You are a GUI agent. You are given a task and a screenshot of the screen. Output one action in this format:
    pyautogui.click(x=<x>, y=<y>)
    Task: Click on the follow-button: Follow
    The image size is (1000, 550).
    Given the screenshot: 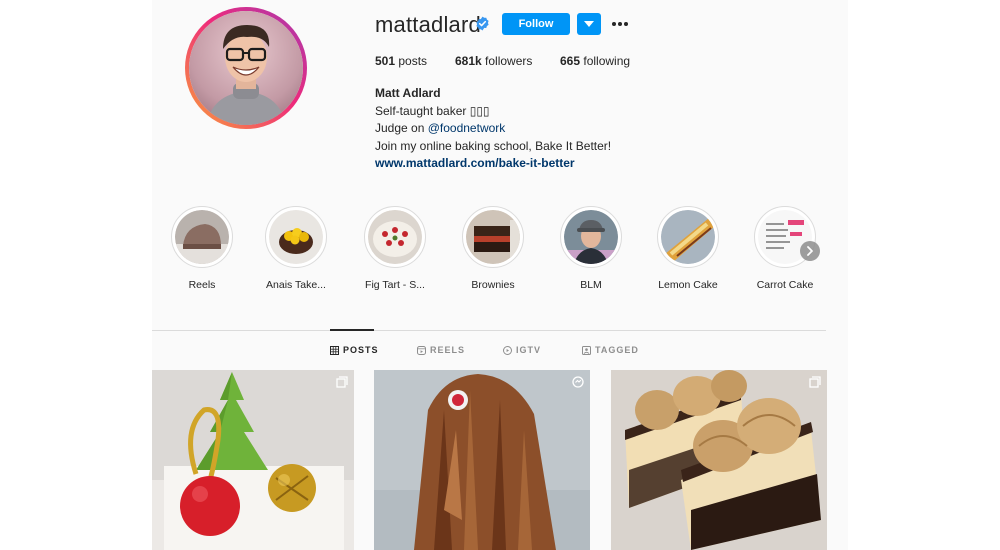 What is the action you would take?
    pyautogui.click(x=536, y=24)
    